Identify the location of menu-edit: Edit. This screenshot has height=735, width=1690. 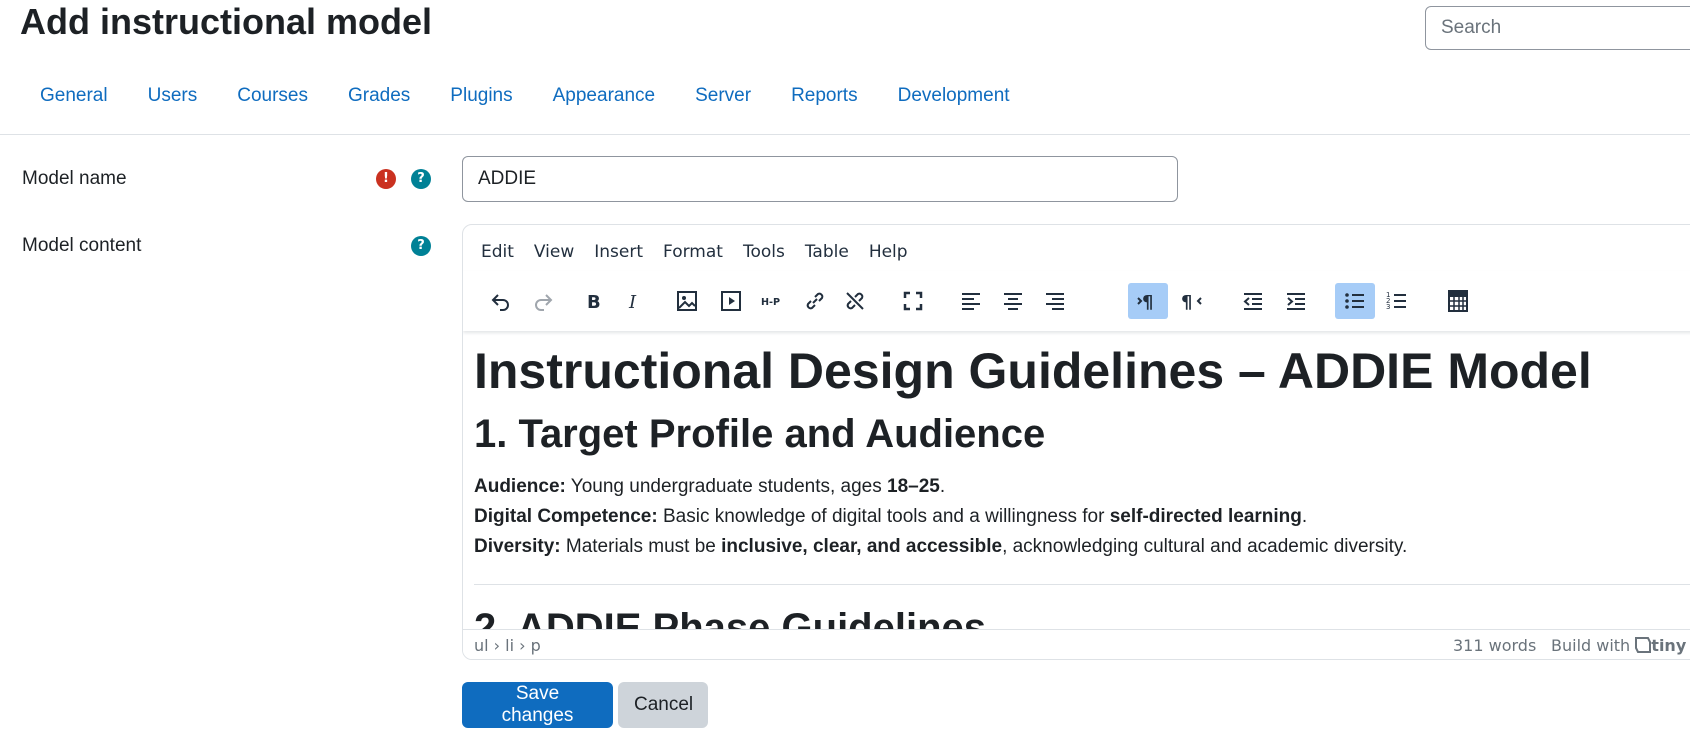
(497, 252).